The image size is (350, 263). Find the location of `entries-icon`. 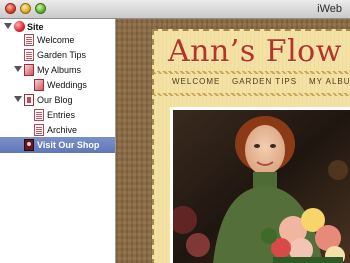

entries-icon is located at coordinates (39, 115).